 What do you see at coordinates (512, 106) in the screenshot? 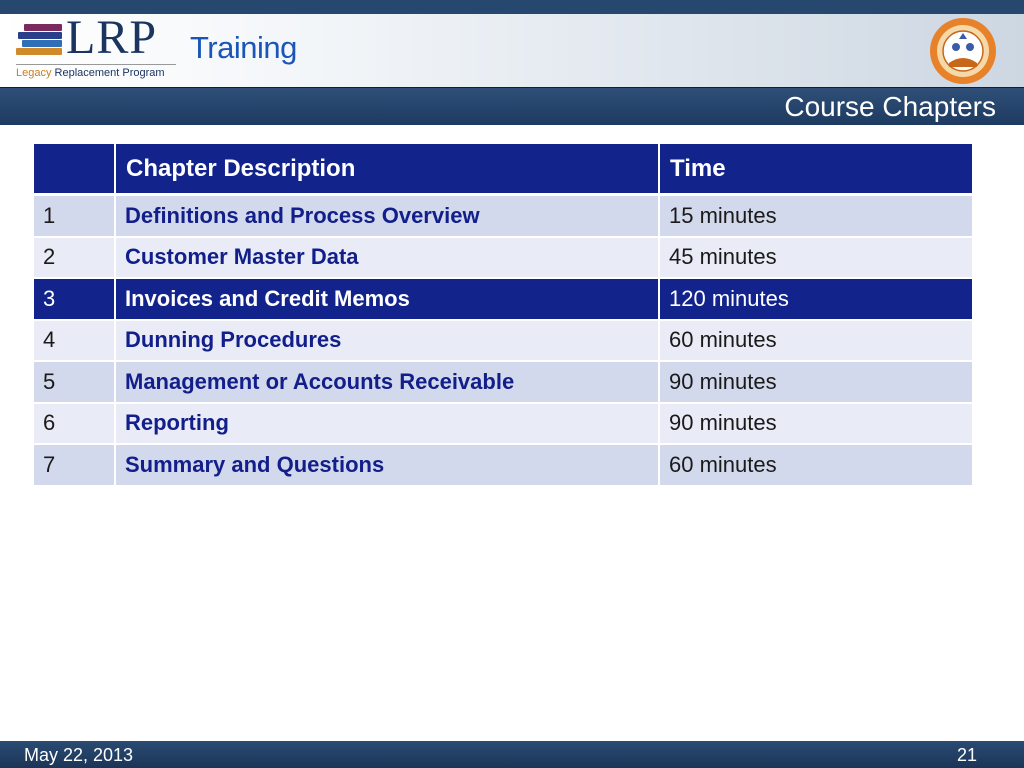
I see `title-bar: Course Chapters` at bounding box center [512, 106].